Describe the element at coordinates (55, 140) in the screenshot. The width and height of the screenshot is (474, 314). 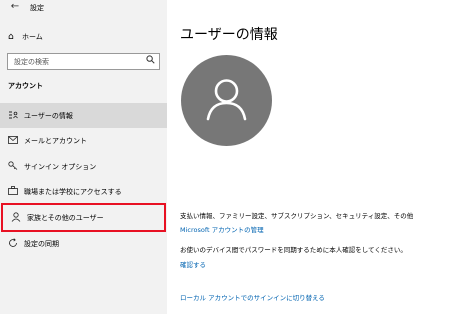
I see `sidebar-item-label: メールとアカウント` at that location.